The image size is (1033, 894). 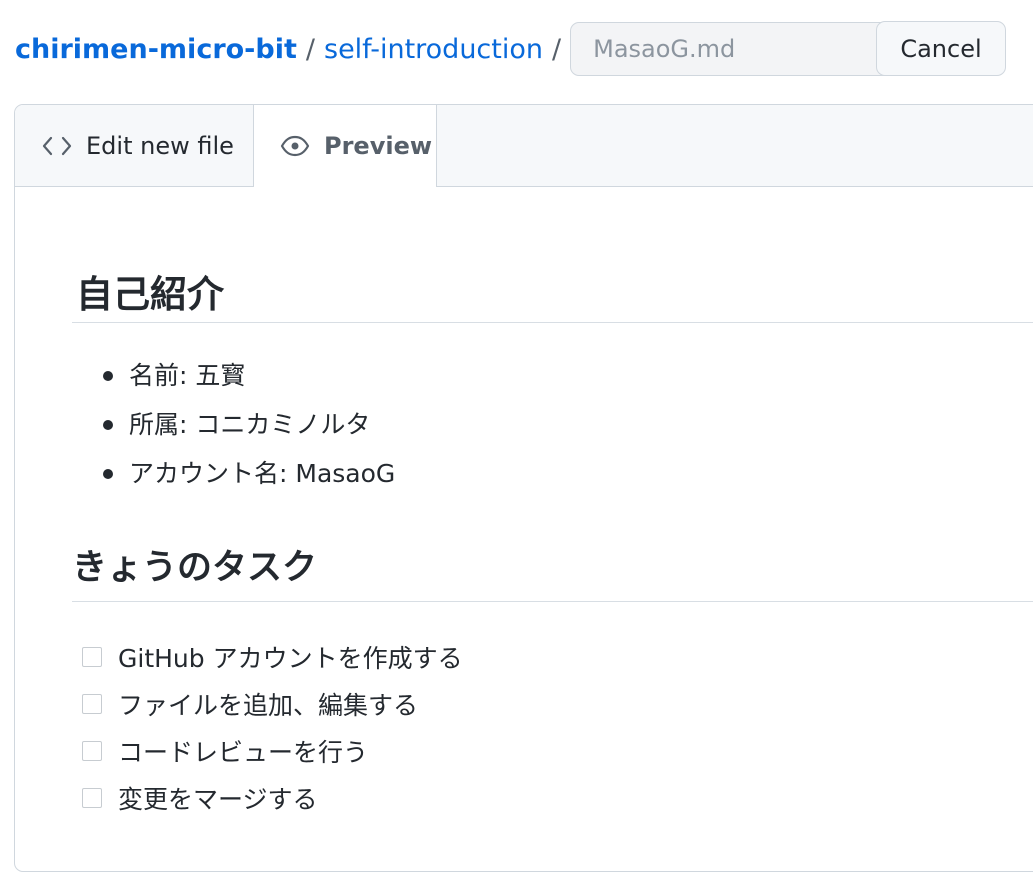 I want to click on tab-preview: Preview, so click(x=345, y=146).